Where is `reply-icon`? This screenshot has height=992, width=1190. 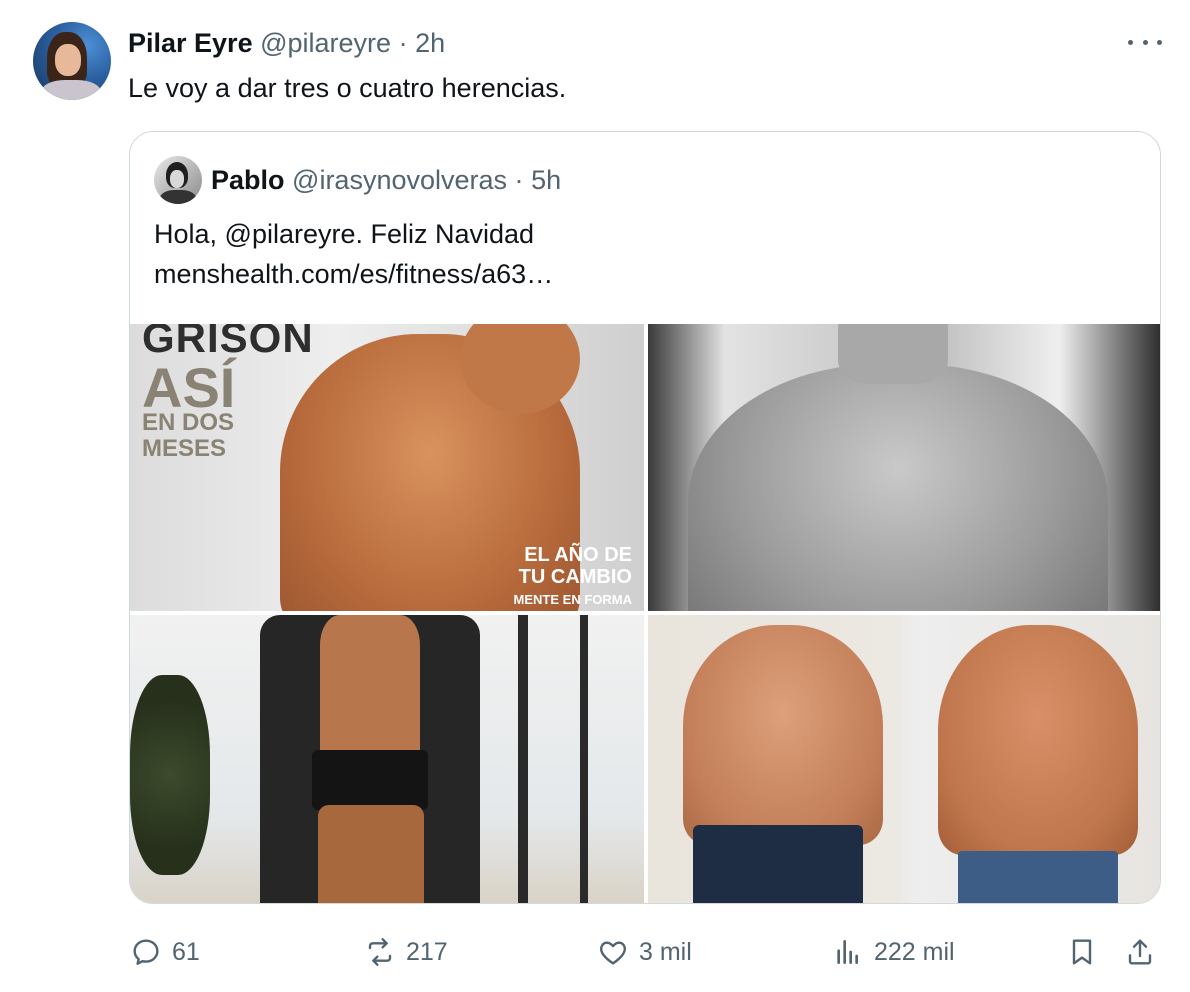
reply-icon is located at coordinates (151, 952).